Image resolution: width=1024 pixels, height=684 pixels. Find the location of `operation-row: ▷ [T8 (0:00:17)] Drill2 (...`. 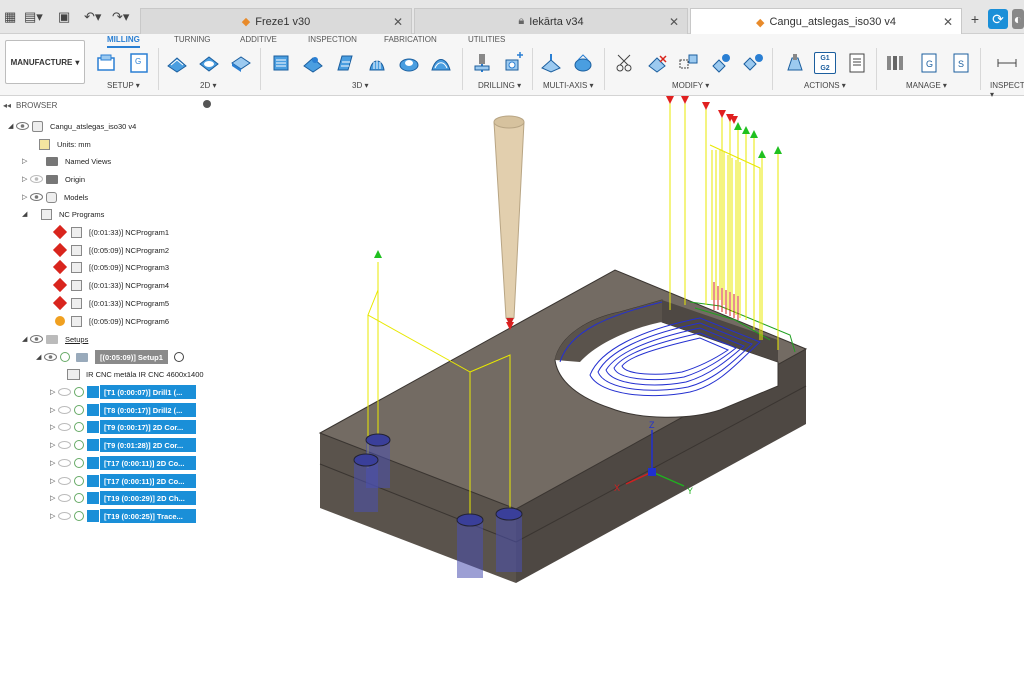

operation-row: ▷ [T8 (0:00:17)] Drill2 (... is located at coordinates (123, 410).